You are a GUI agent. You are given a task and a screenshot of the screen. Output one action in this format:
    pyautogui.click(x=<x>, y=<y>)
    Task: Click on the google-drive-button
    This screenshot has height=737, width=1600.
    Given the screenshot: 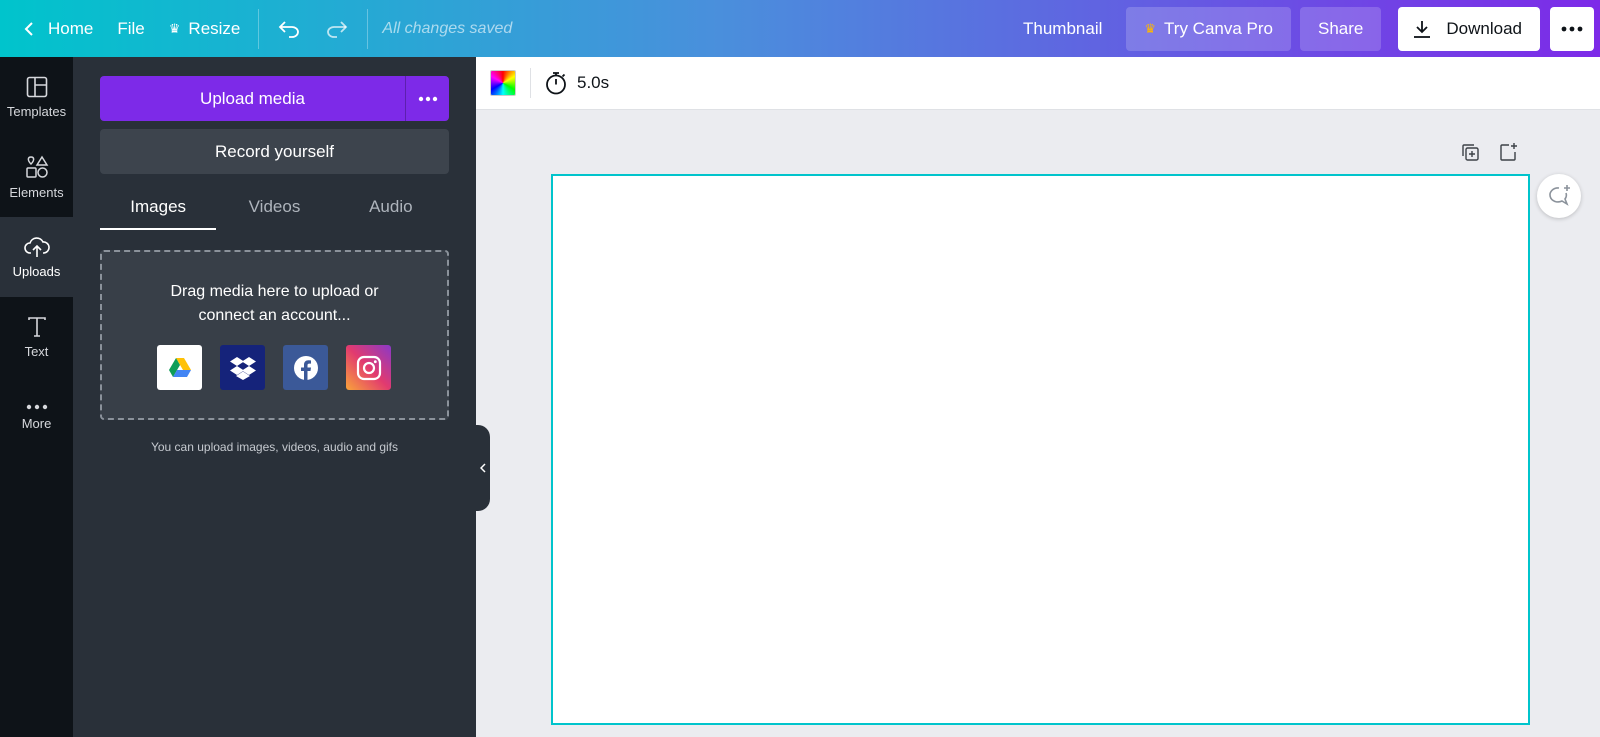 What is the action you would take?
    pyautogui.click(x=179, y=367)
    